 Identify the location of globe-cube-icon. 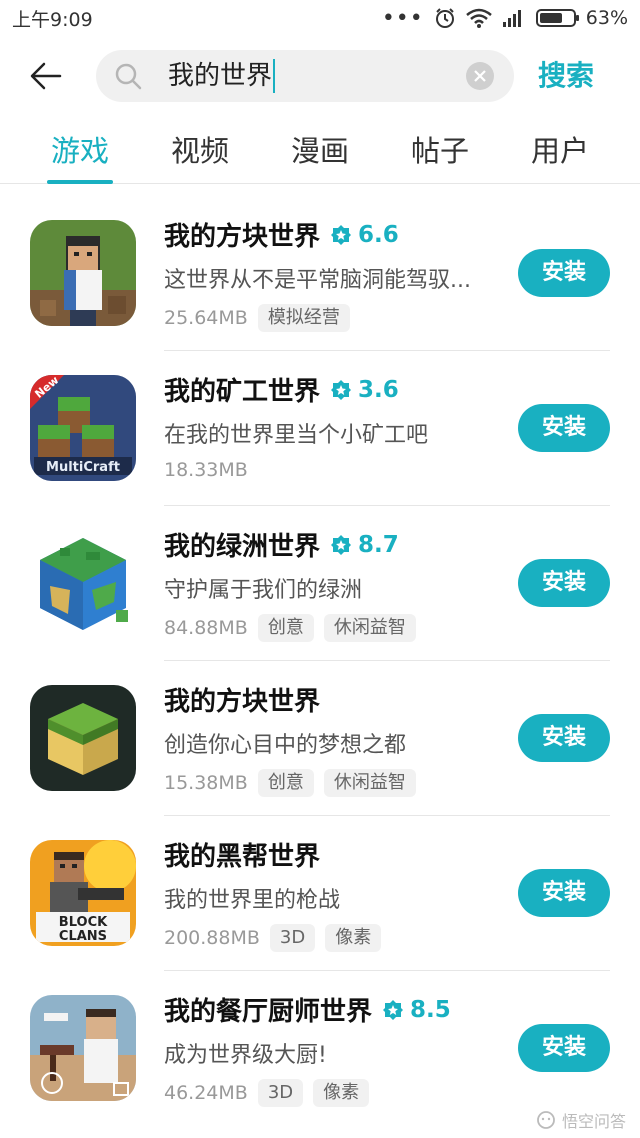
(83, 583).